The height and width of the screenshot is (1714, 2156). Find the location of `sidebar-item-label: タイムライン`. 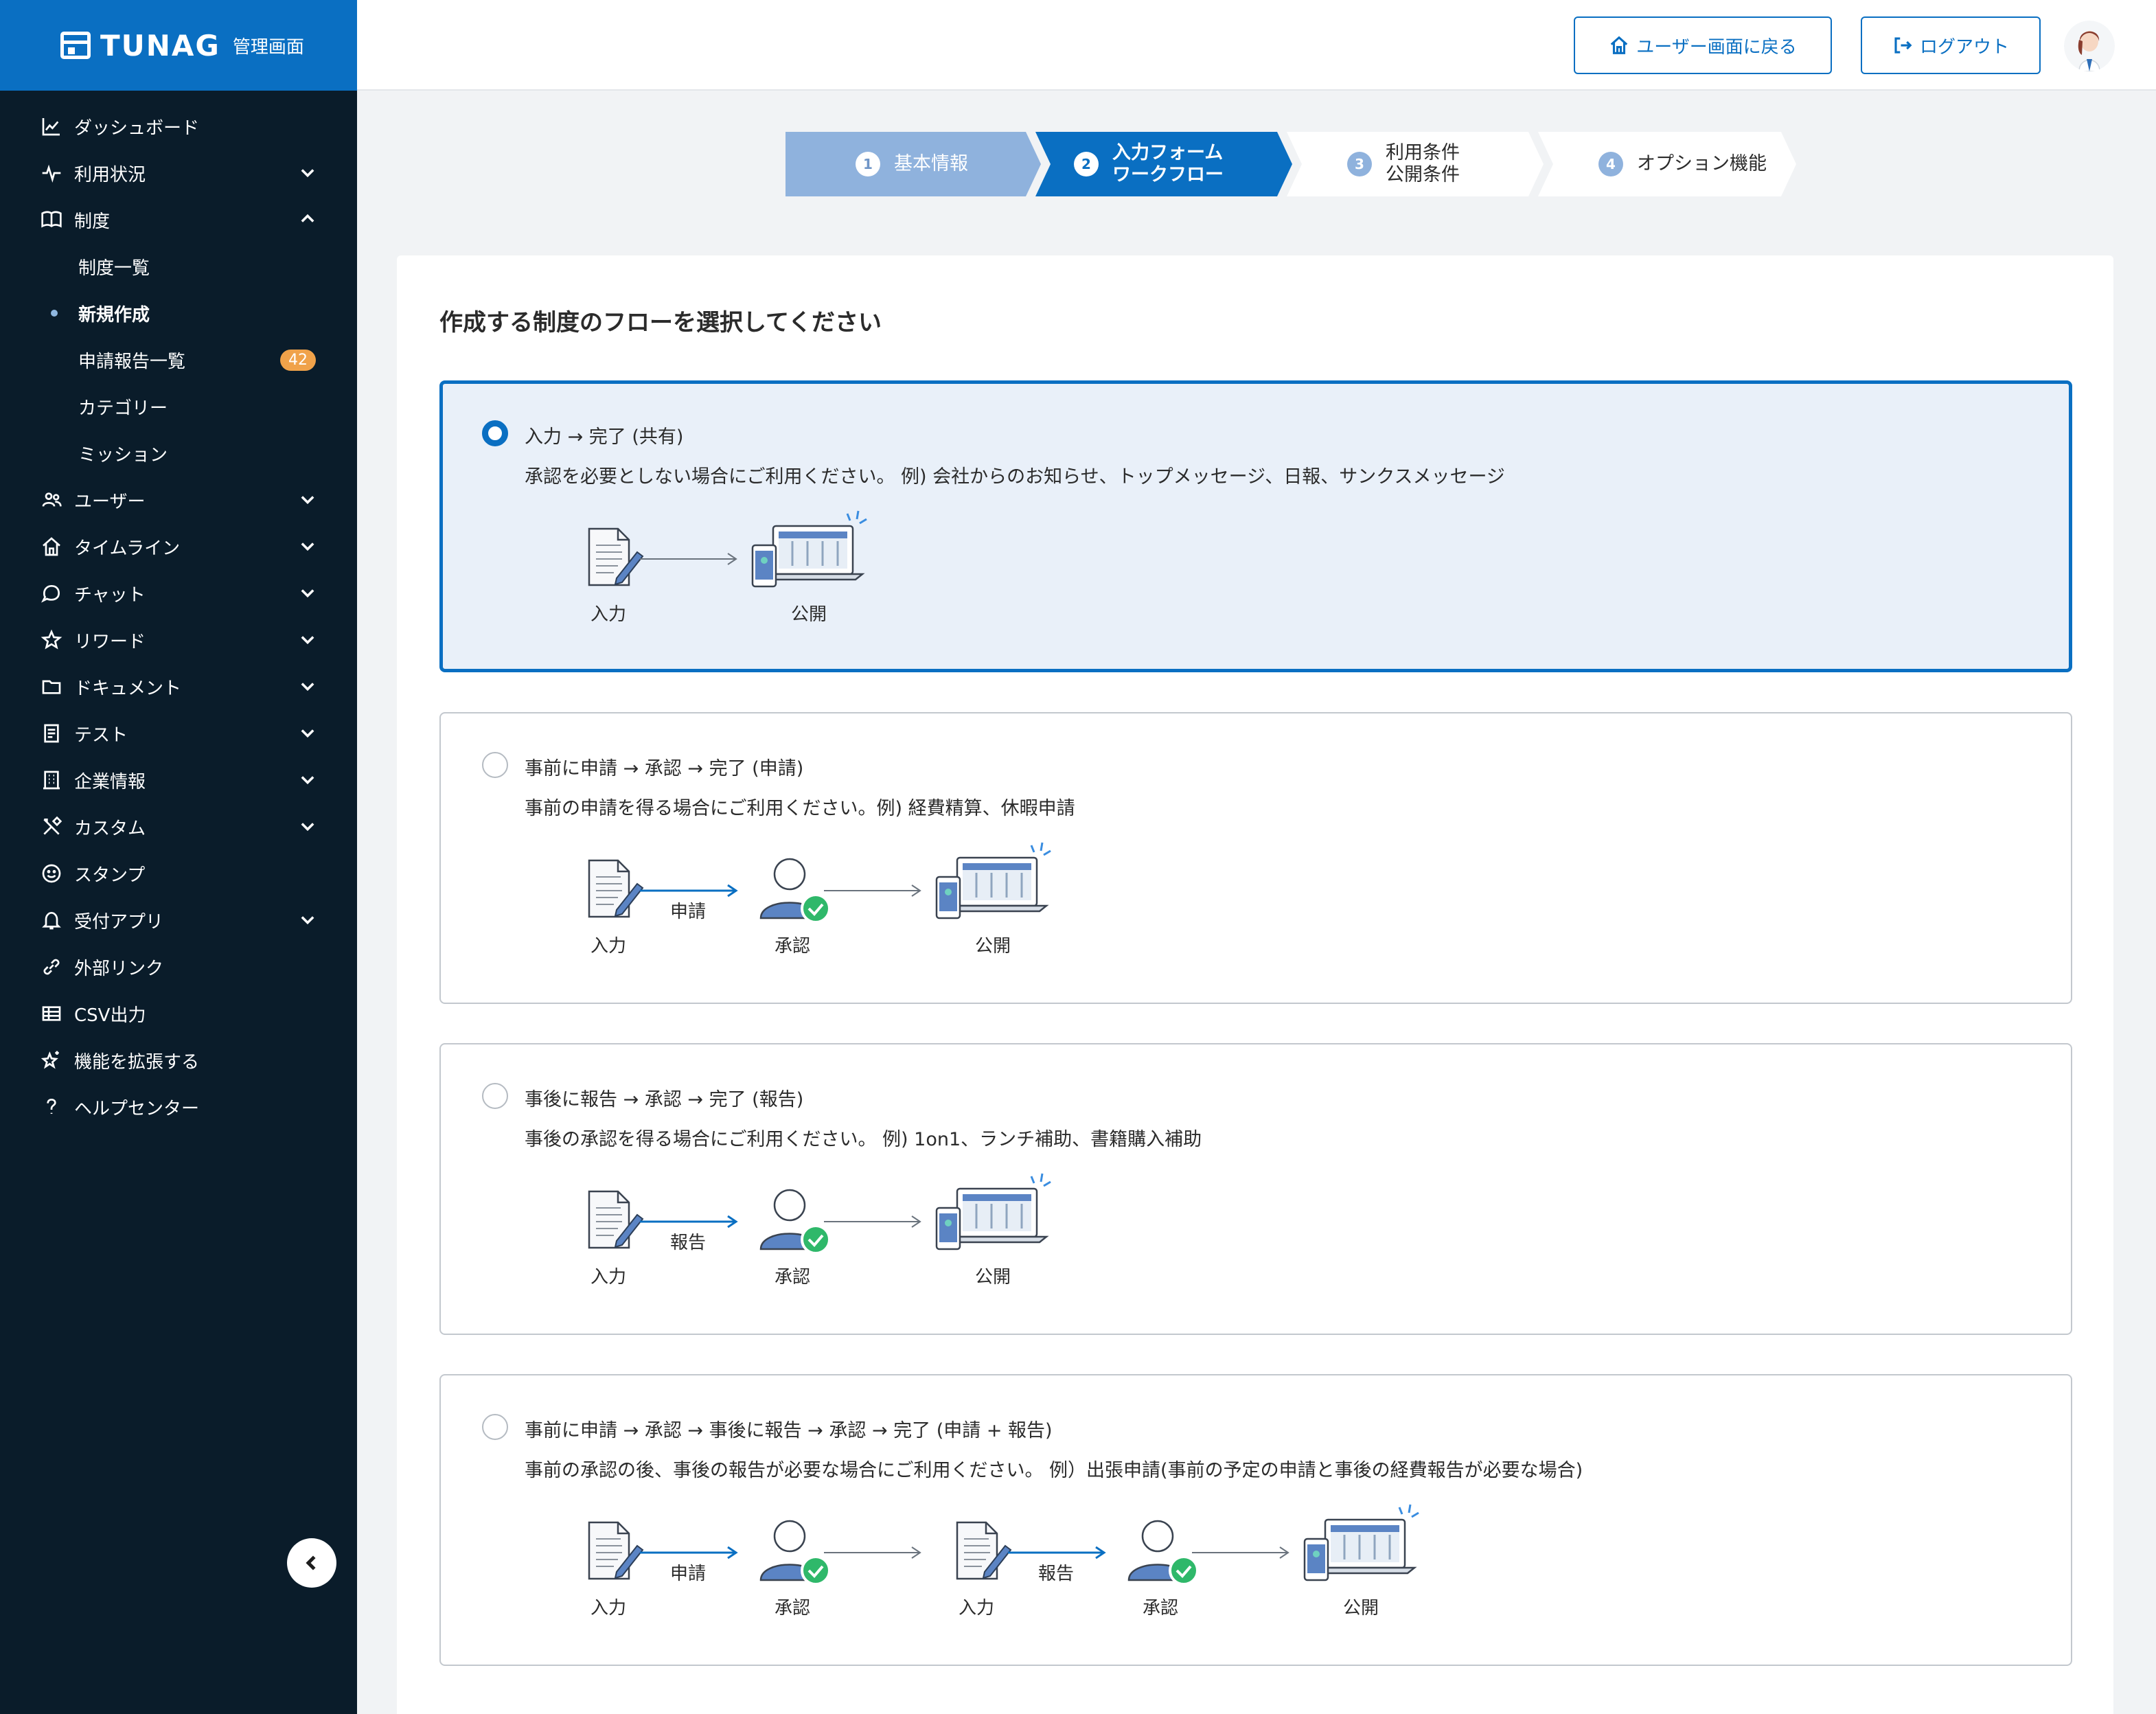

sidebar-item-label: タイムライン is located at coordinates (127, 548).